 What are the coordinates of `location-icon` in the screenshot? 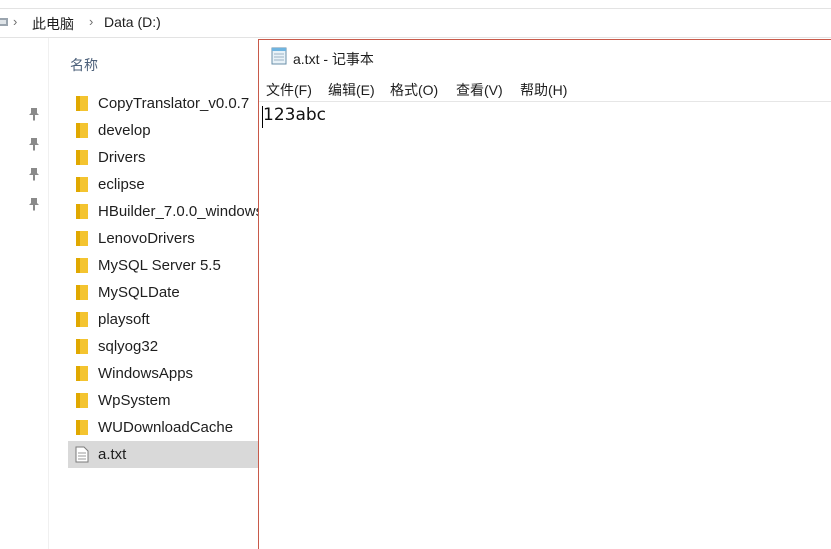 It's located at (4, 22).